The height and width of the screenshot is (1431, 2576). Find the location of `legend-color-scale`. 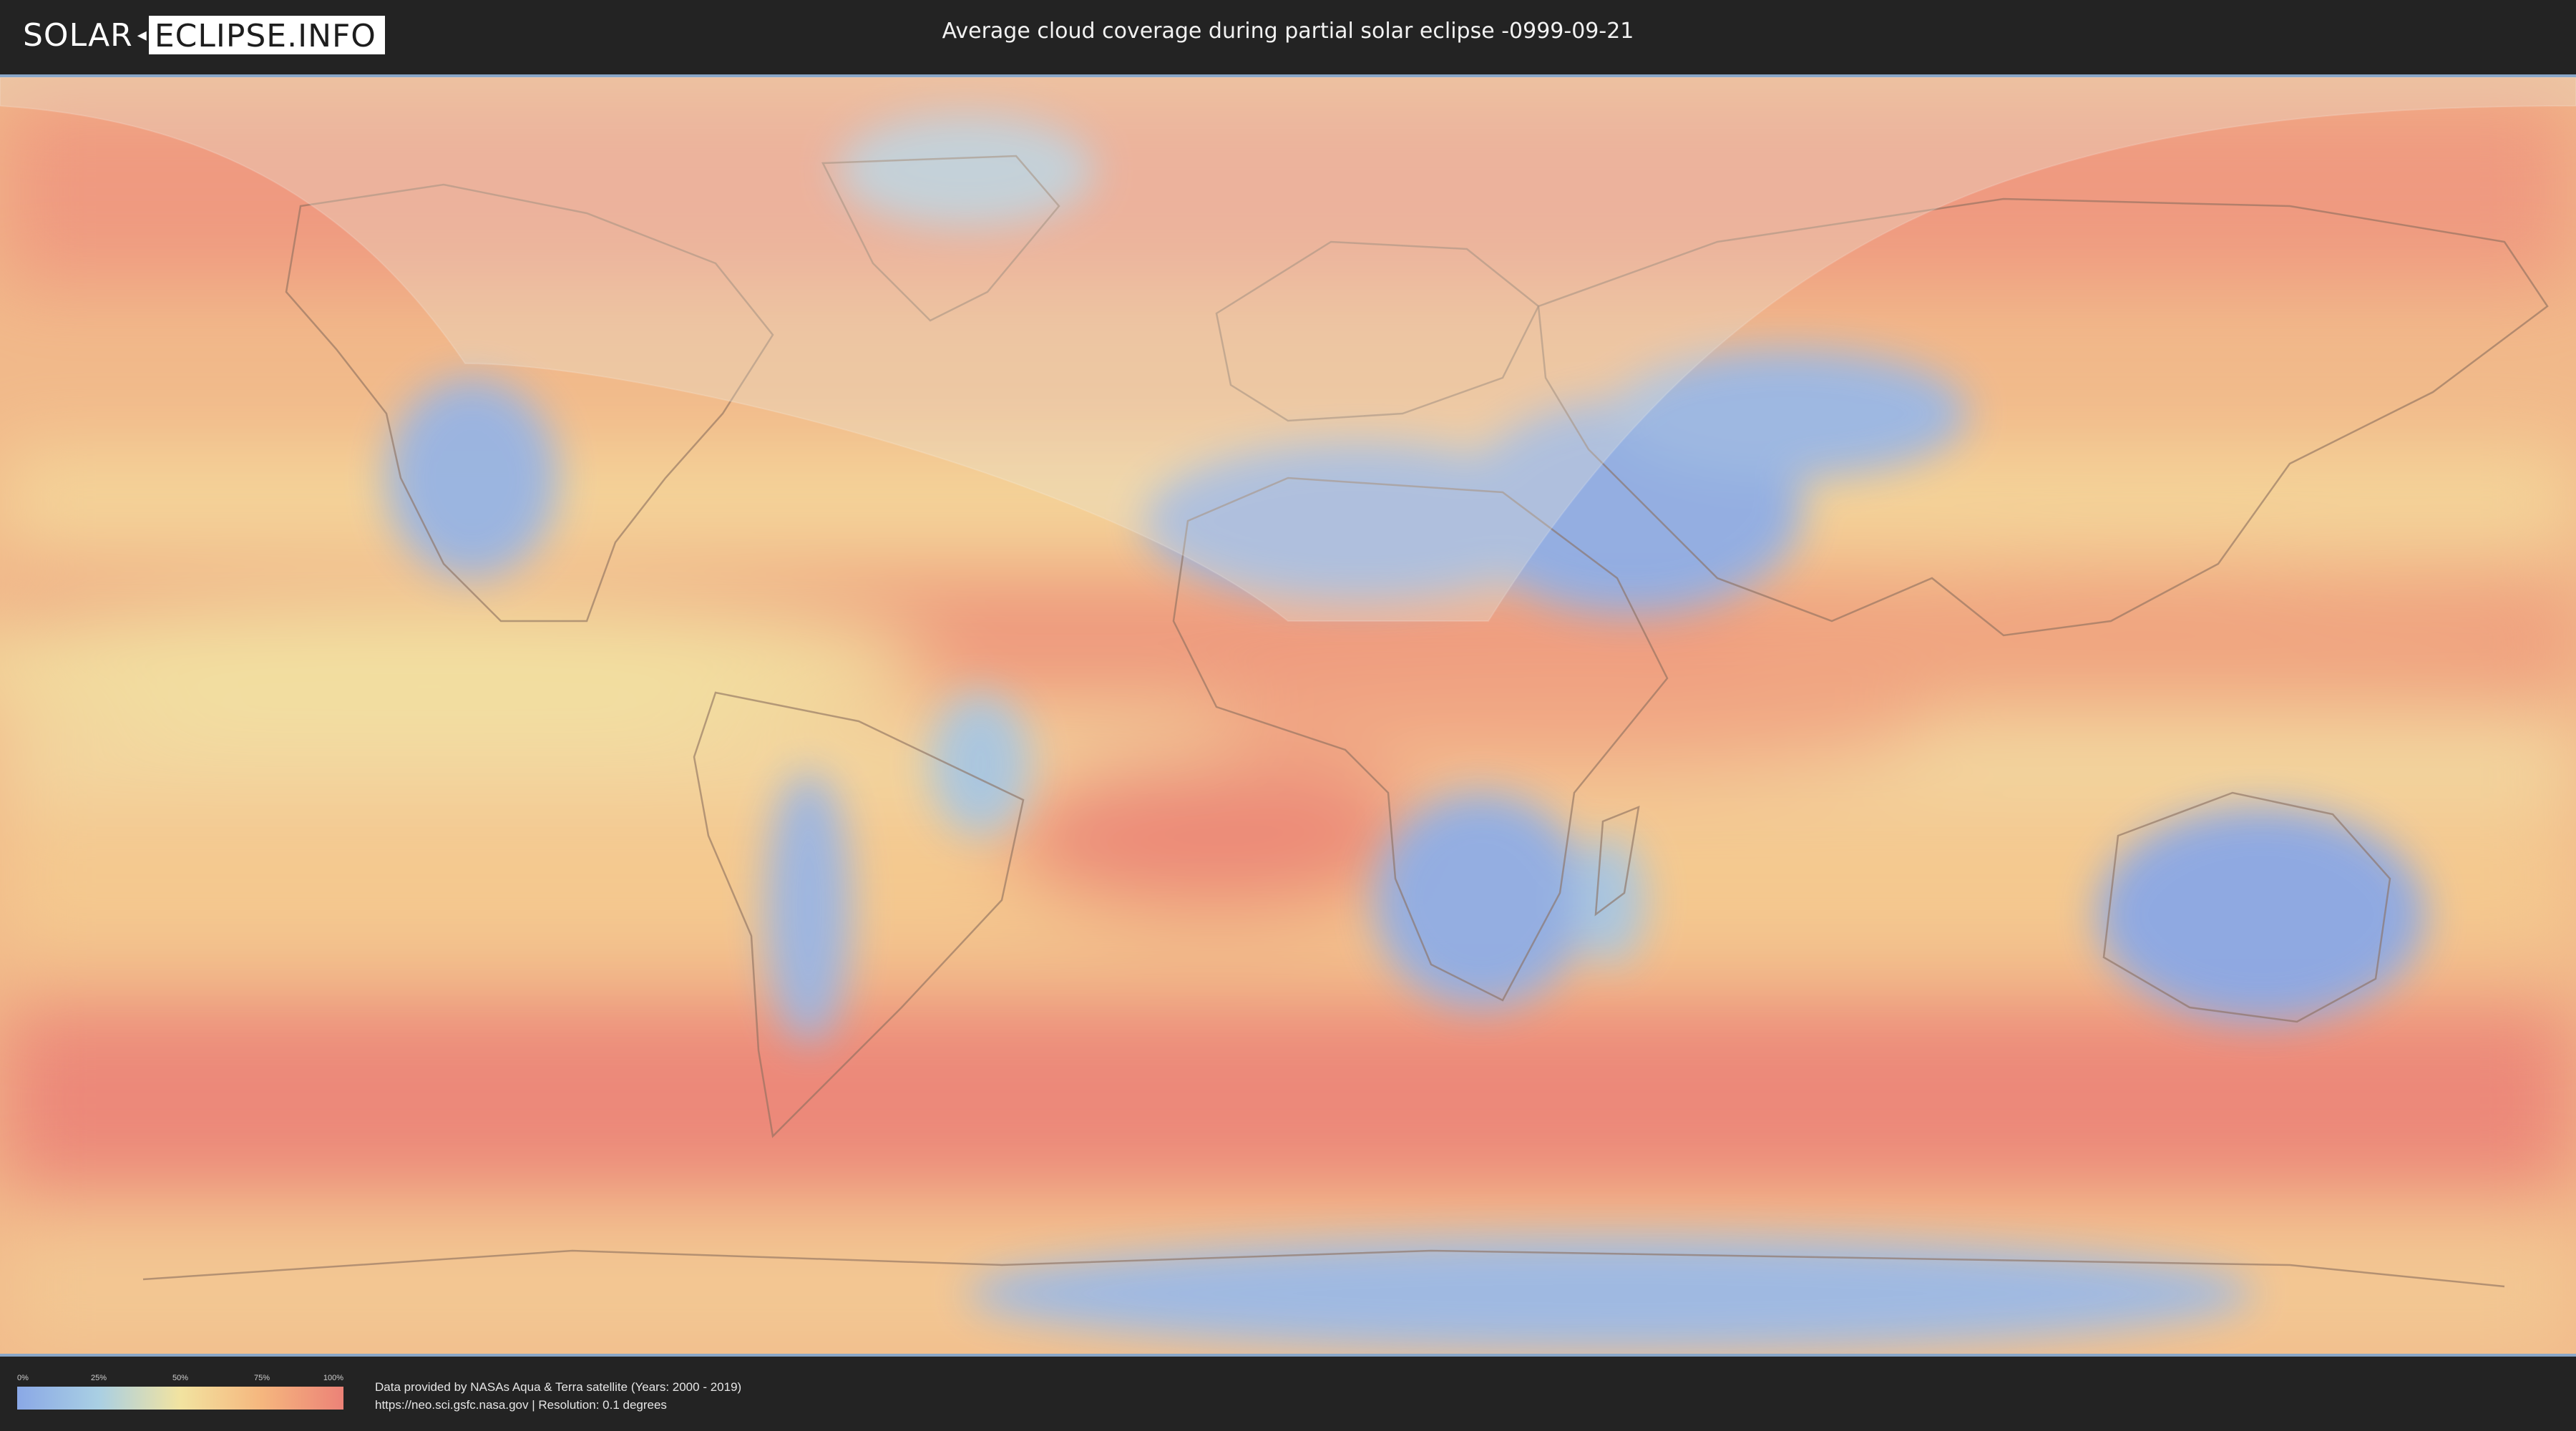

legend-color-scale is located at coordinates (180, 1398).